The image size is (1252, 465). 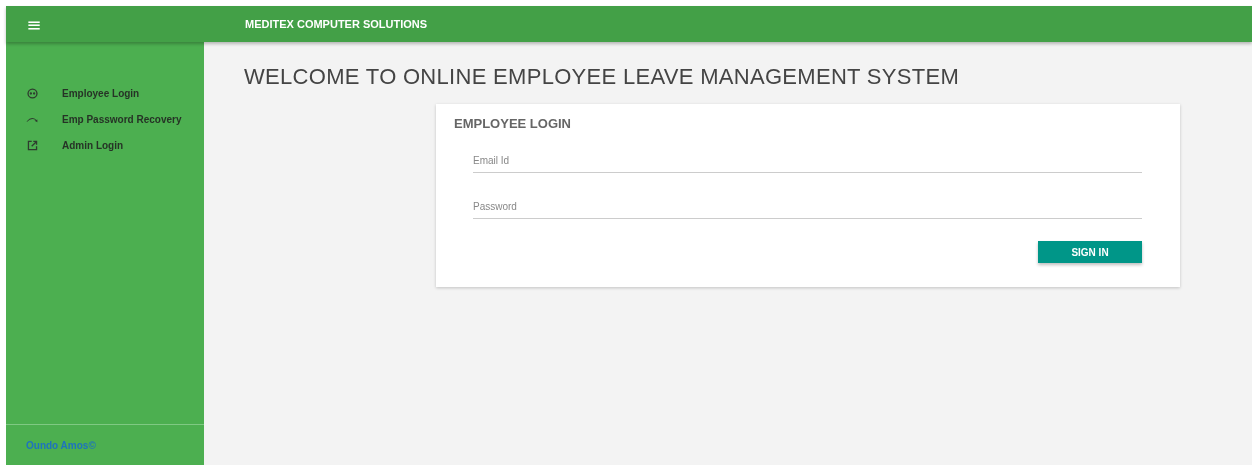 What do you see at coordinates (34, 24) in the screenshot?
I see `menu-button: ≡` at bounding box center [34, 24].